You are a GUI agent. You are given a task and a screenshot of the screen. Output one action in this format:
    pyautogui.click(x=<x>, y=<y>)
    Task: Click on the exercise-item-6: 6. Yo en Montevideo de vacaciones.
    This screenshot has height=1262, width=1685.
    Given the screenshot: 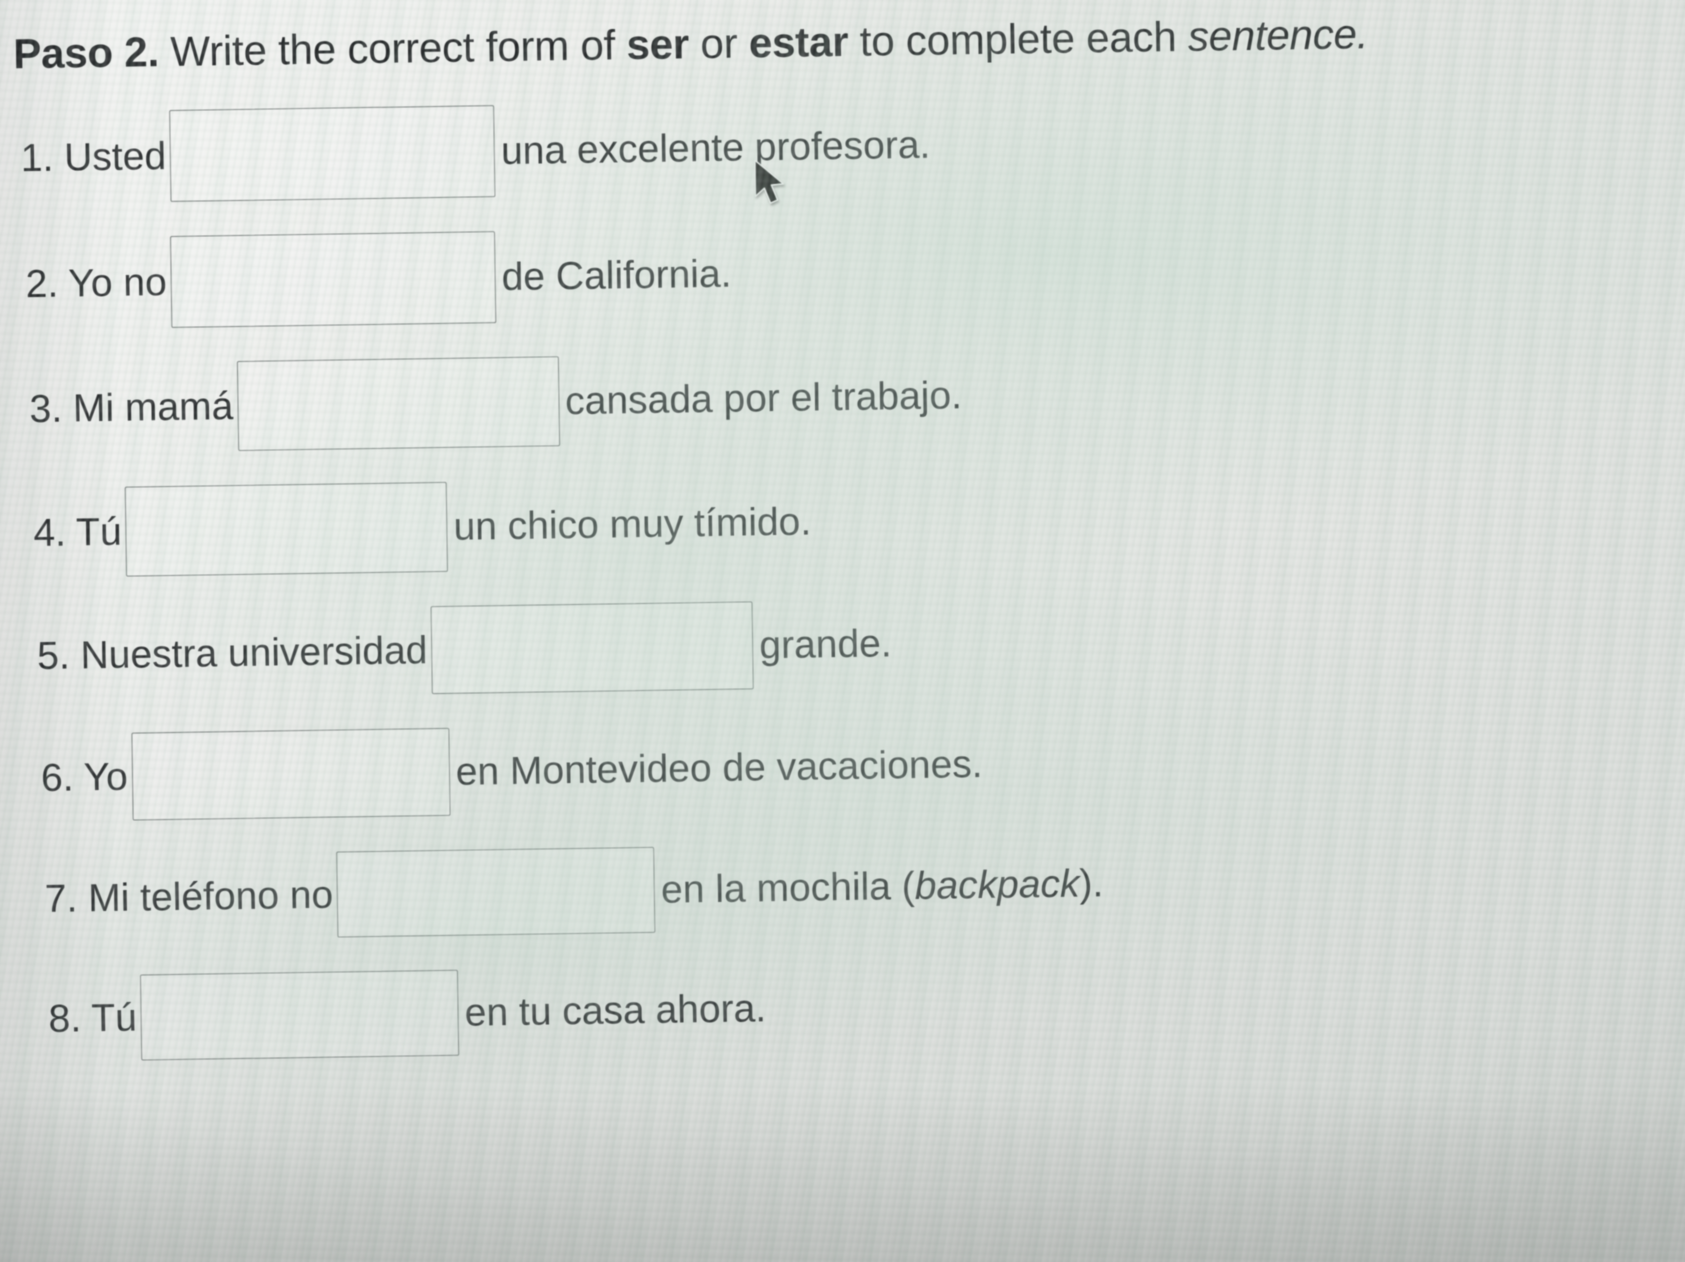 What is the action you would take?
    pyautogui.click(x=812, y=766)
    